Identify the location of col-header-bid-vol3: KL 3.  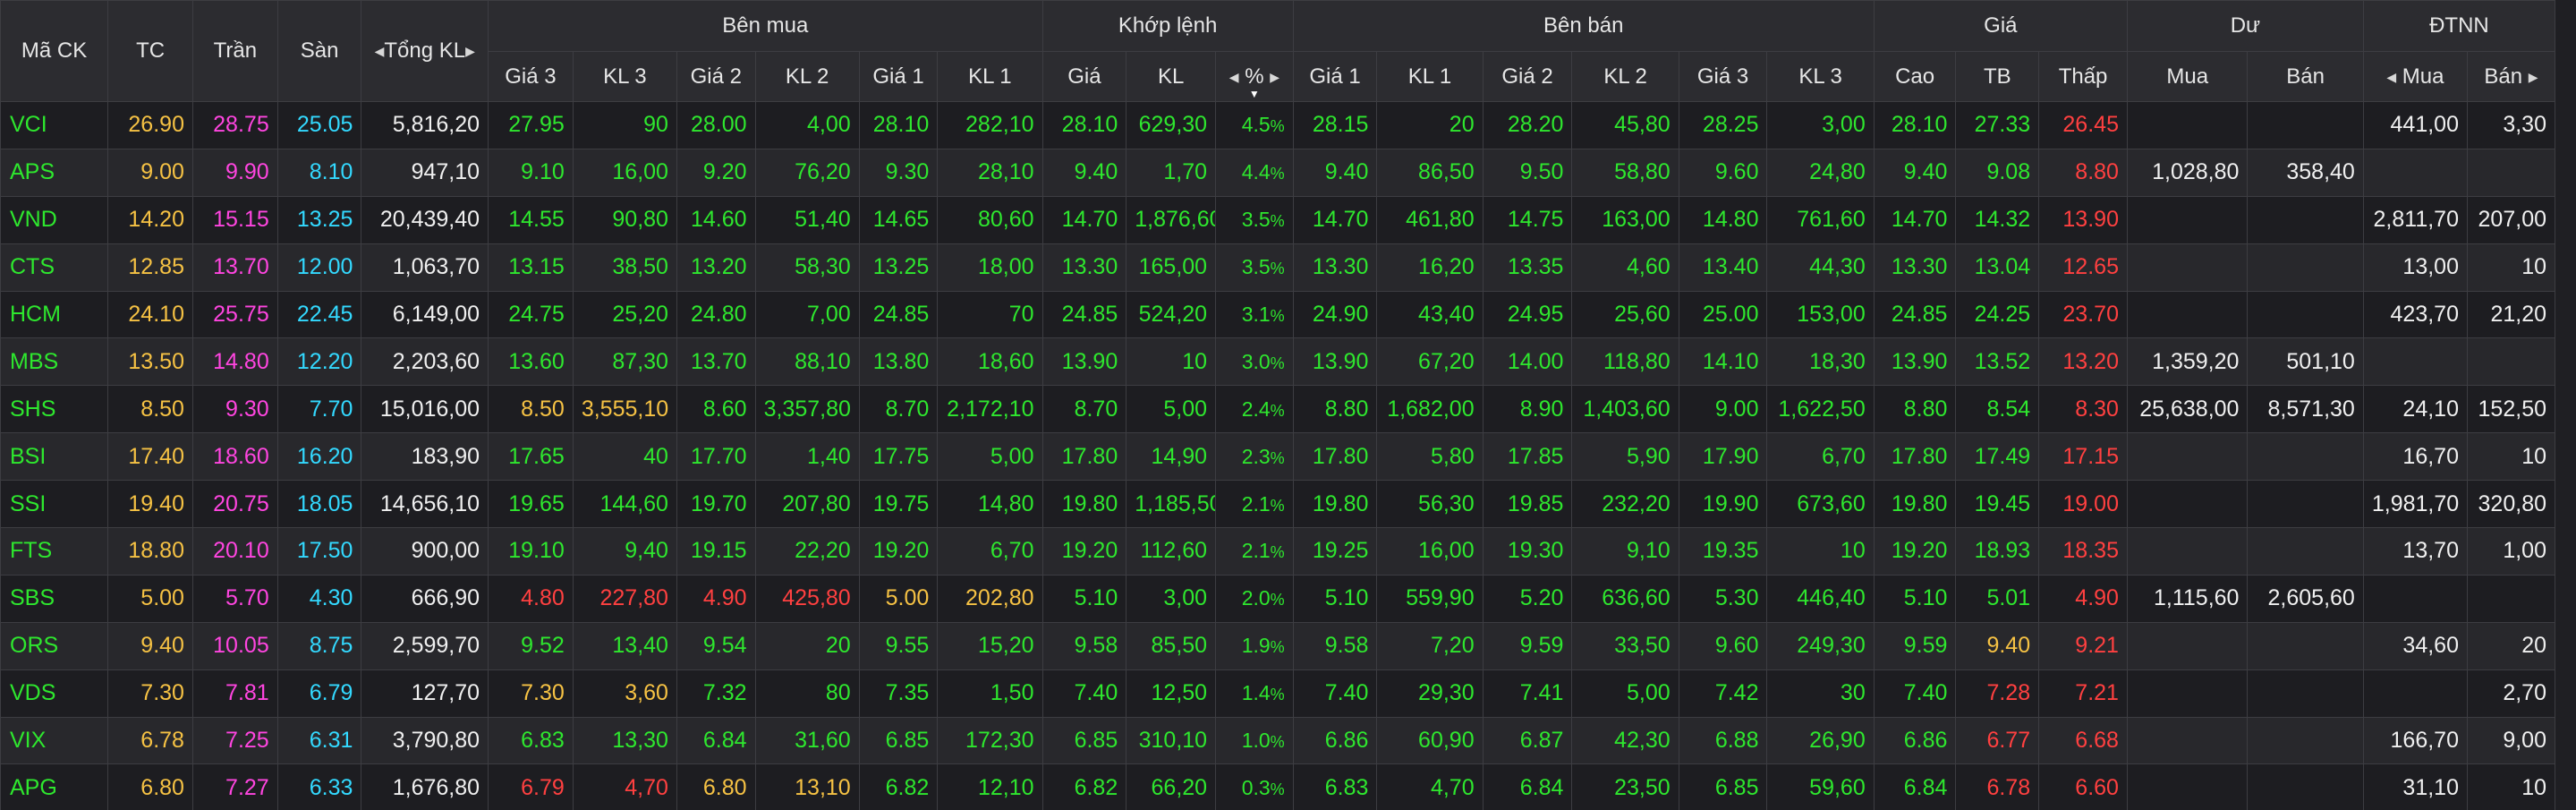
(624, 77).